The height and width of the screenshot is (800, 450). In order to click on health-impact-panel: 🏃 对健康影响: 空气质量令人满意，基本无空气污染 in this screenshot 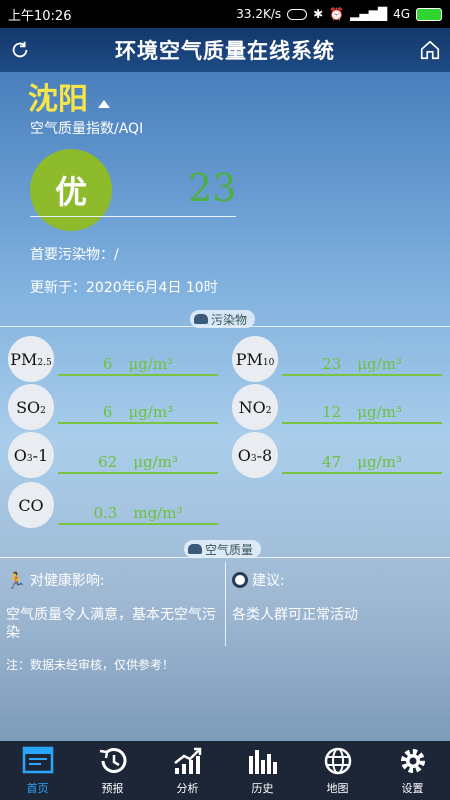, I will do `click(112, 604)`.